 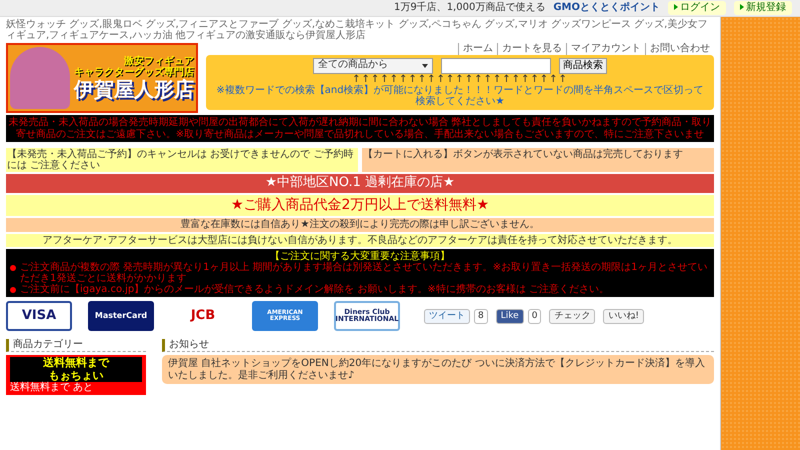 What do you see at coordinates (360, 205) in the screenshot?
I see `promo-banner: ★ご購入商品代金2万円以上で送料無料★` at bounding box center [360, 205].